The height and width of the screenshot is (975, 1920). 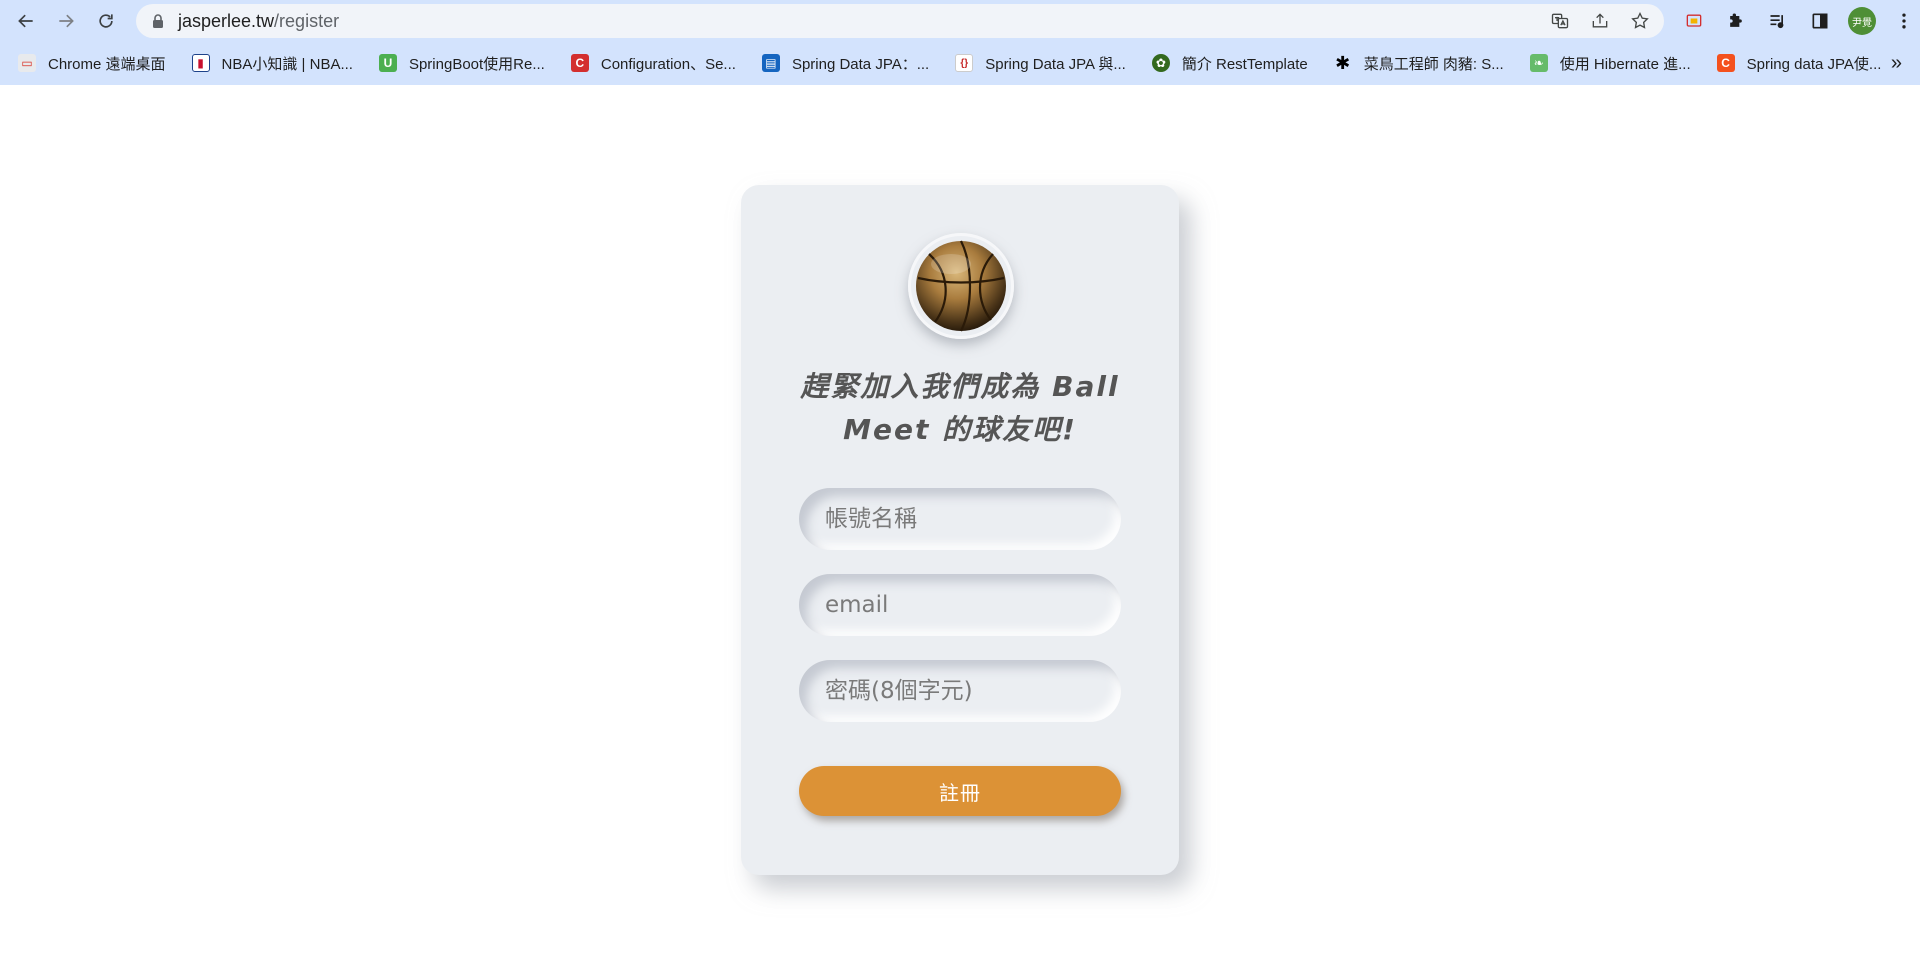 I want to click on cast-extension-icon, so click(x=1694, y=21).